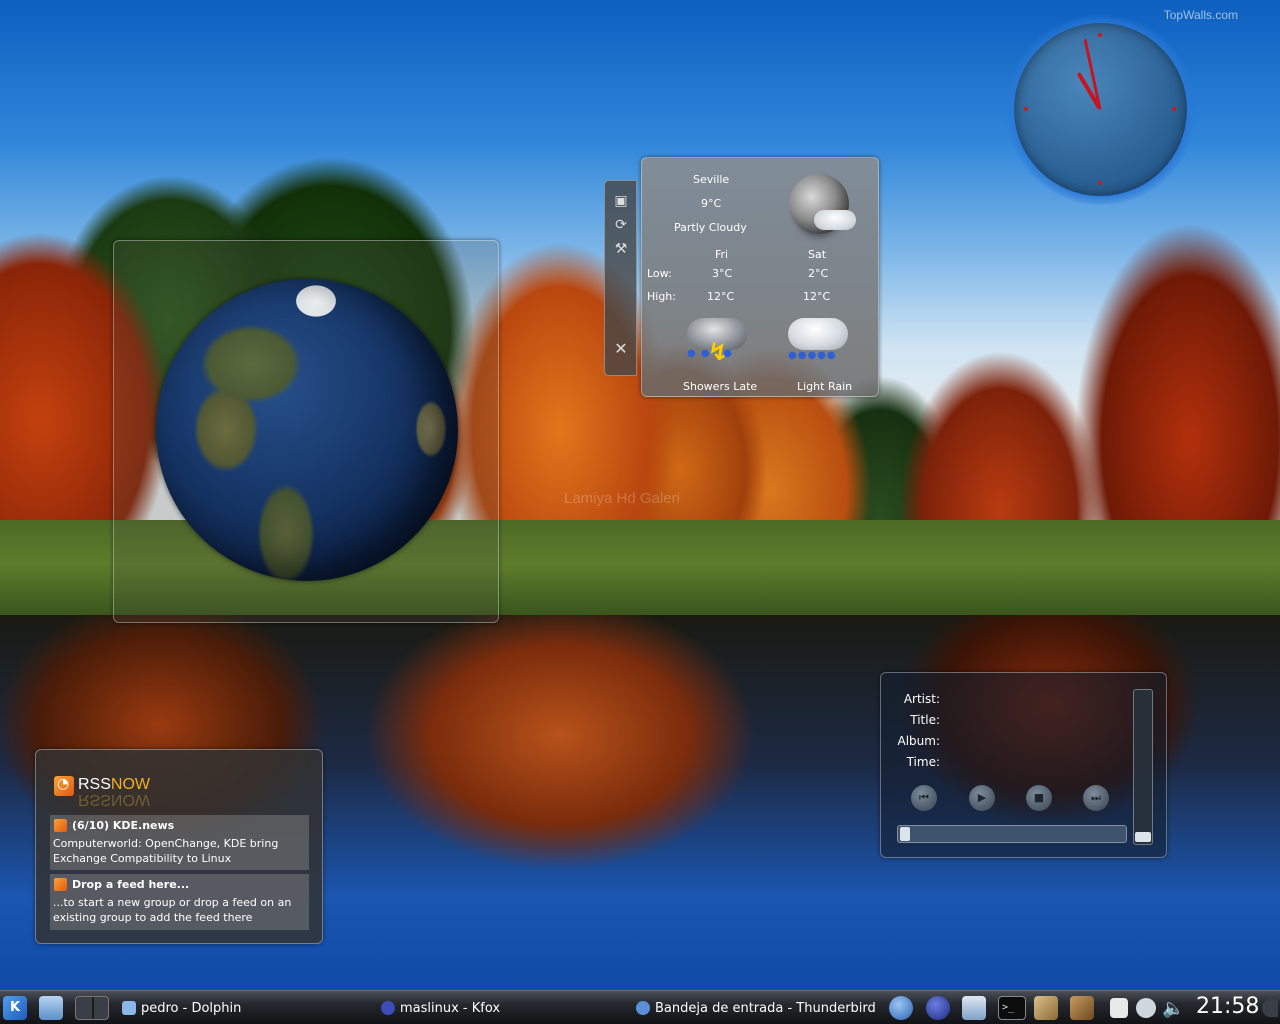 Image resolution: width=1280 pixels, height=1024 pixels. Describe the element at coordinates (659, 273) in the screenshot. I see `low-label: Low:` at that location.